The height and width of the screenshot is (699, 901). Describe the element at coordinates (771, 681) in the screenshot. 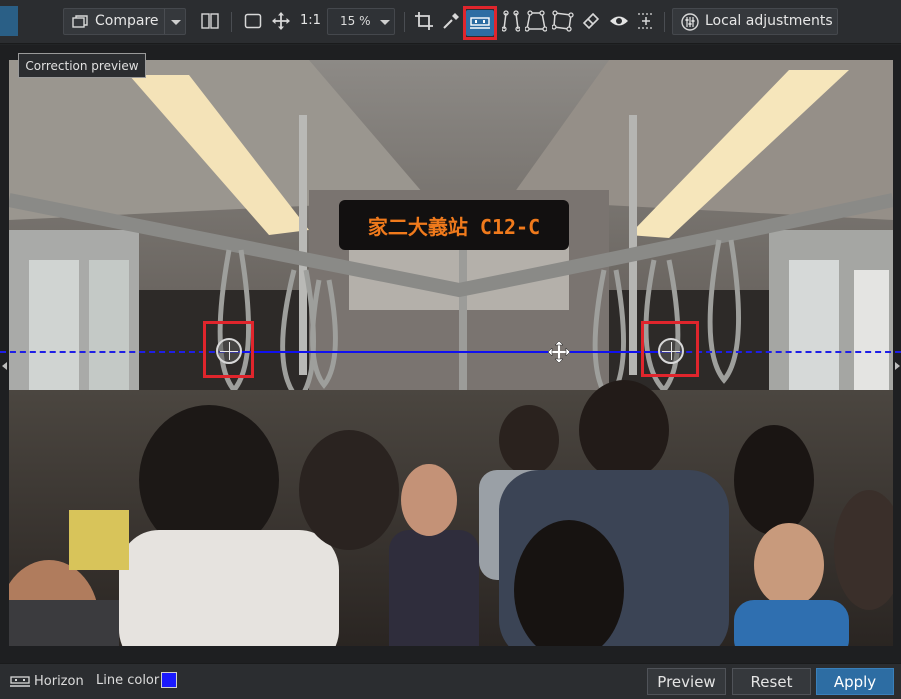

I see `reset-button: Reset` at that location.